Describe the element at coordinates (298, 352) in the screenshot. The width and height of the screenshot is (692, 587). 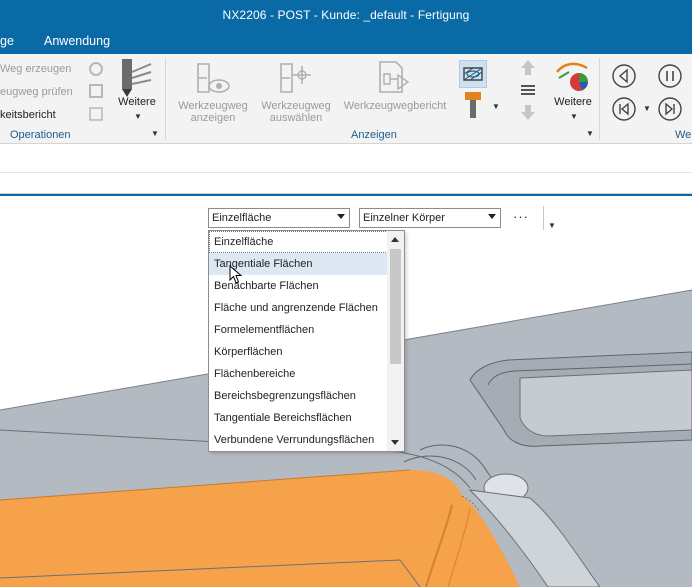
I see `option-koerperflaechen: Körperflächen` at that location.